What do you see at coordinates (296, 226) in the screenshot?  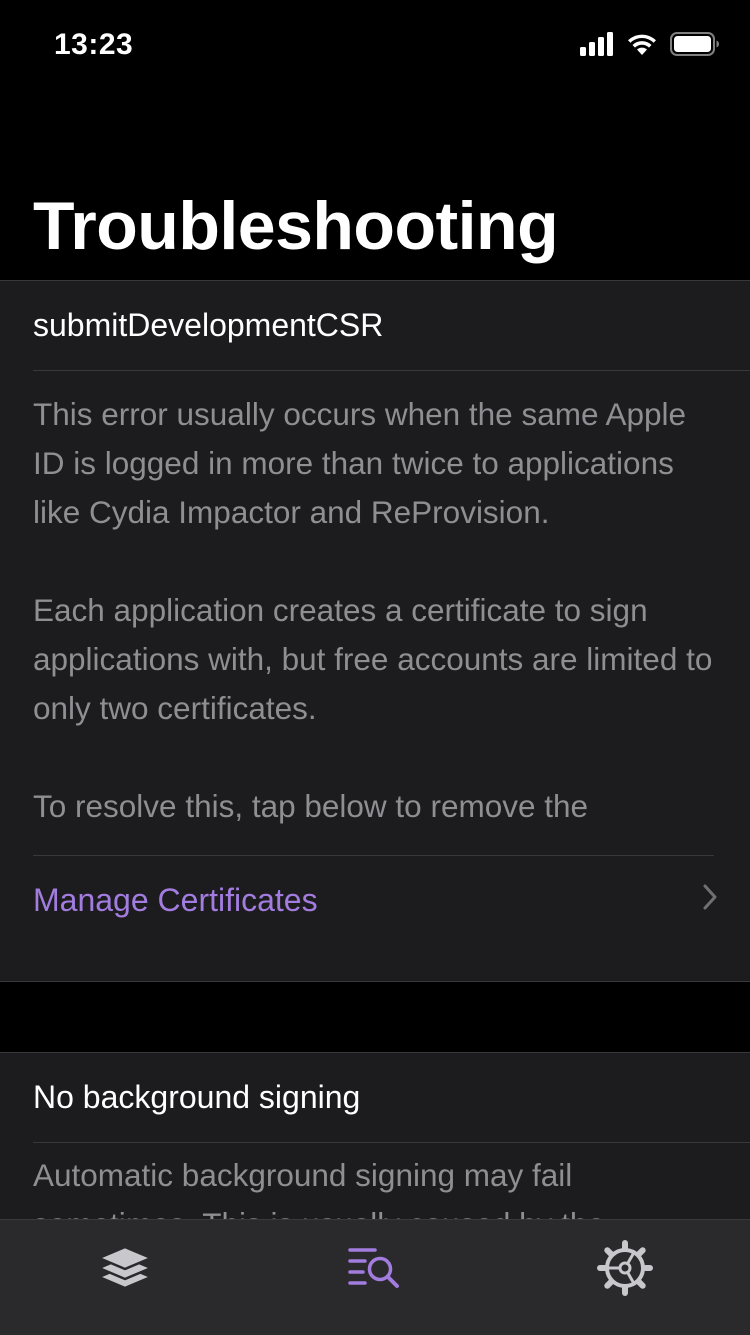 I see `page-title: Troubleshooting` at bounding box center [296, 226].